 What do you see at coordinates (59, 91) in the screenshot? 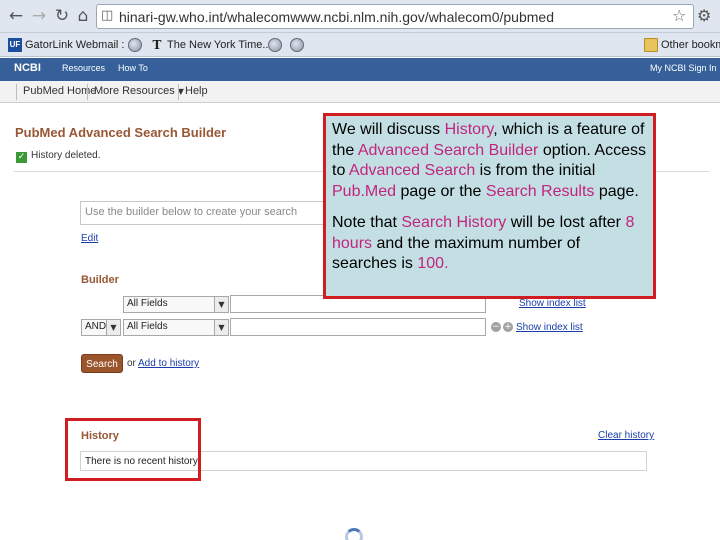
I see `pubmed-home-link: PubMed Home` at bounding box center [59, 91].